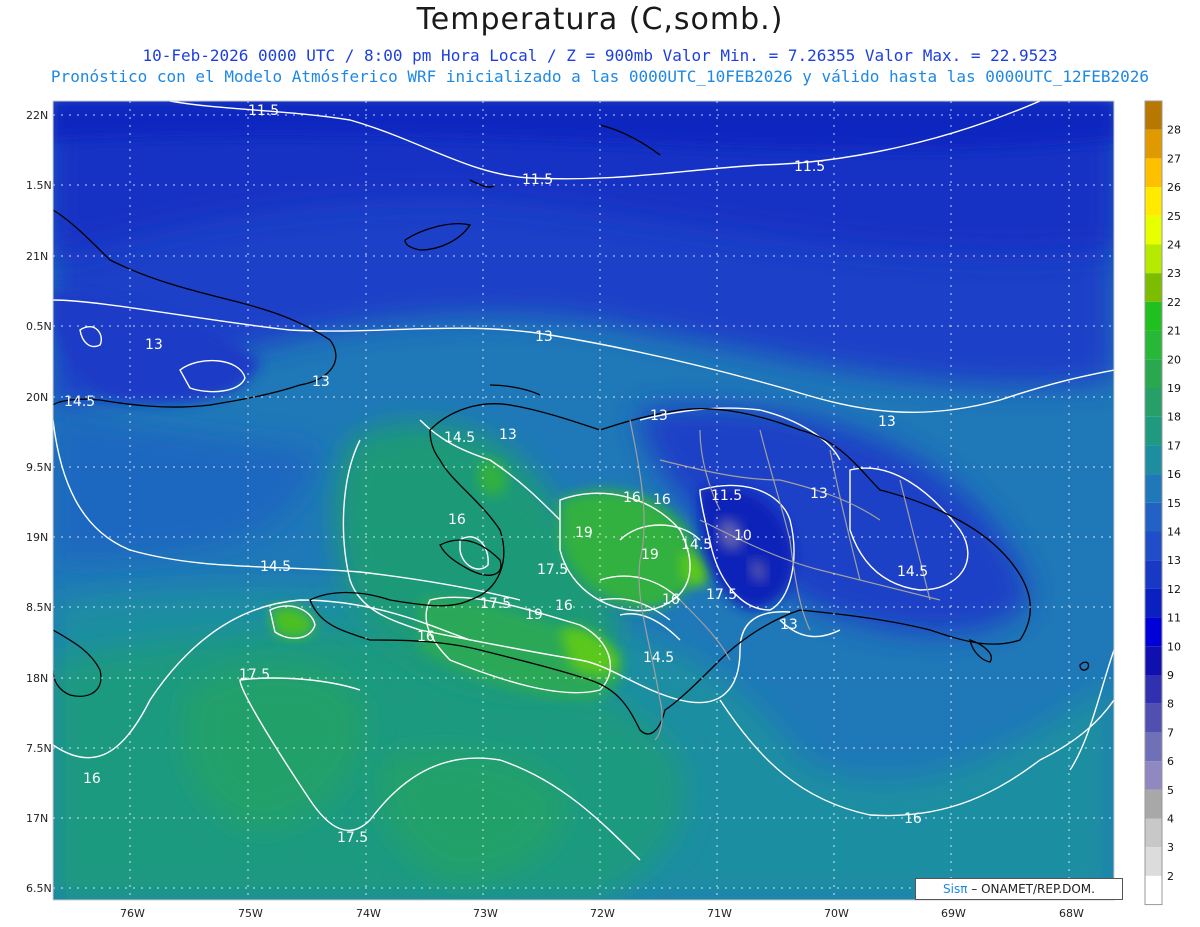 The height and width of the screenshot is (927, 1200). I want to click on longitude-axis: 76W 75W 74W 73W 72W 71W 70W 69W 68W, so click(602, 913).